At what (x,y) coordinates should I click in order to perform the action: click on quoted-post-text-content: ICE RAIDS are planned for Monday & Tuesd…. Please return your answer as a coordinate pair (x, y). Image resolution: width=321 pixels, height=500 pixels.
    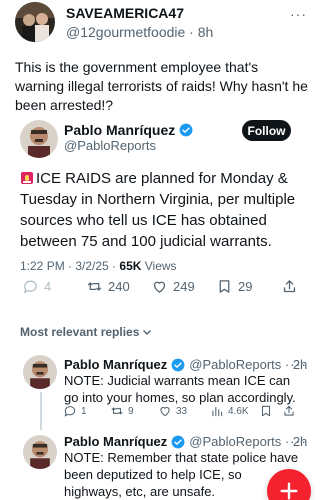
    Looking at the image, I should click on (158, 210).